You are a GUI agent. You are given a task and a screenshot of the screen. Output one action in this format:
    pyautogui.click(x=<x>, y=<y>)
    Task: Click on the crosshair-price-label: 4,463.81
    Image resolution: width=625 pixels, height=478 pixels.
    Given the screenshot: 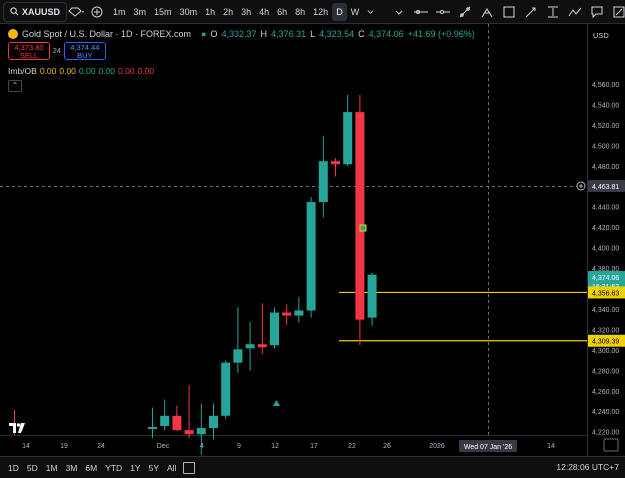 What is the action you would take?
    pyautogui.click(x=605, y=187)
    